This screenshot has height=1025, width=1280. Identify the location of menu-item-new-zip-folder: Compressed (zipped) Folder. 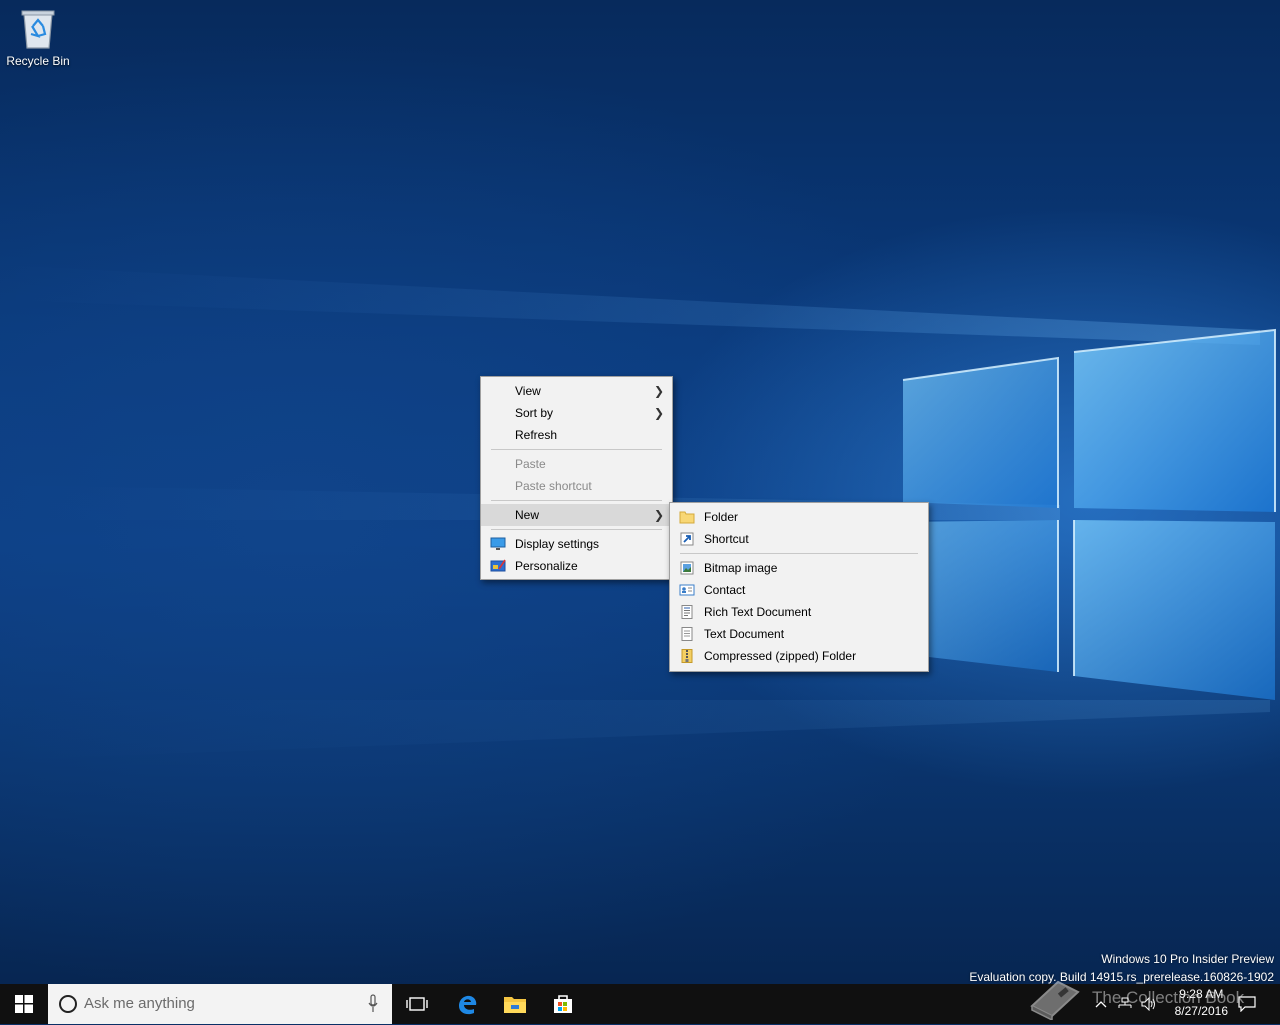
(799, 656).